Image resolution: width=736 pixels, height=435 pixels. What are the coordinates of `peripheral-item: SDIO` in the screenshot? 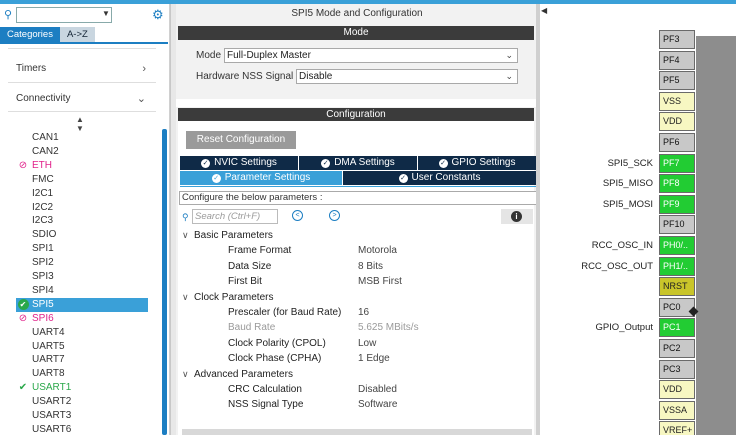 It's located at (82, 235).